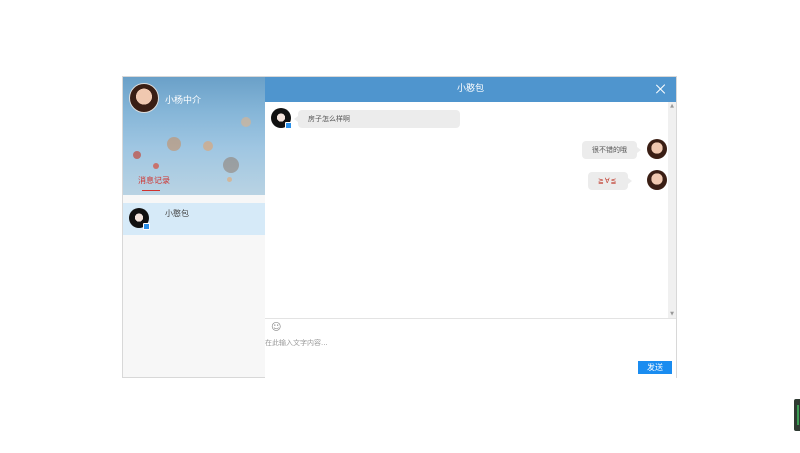 The height and width of the screenshot is (453, 800). Describe the element at coordinates (672, 210) in the screenshot. I see `message-scrollbar: ▲ ▼` at that location.